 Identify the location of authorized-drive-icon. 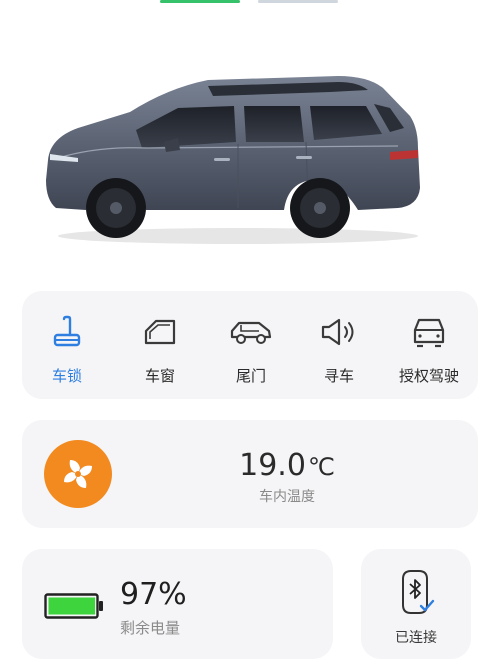
(429, 332).